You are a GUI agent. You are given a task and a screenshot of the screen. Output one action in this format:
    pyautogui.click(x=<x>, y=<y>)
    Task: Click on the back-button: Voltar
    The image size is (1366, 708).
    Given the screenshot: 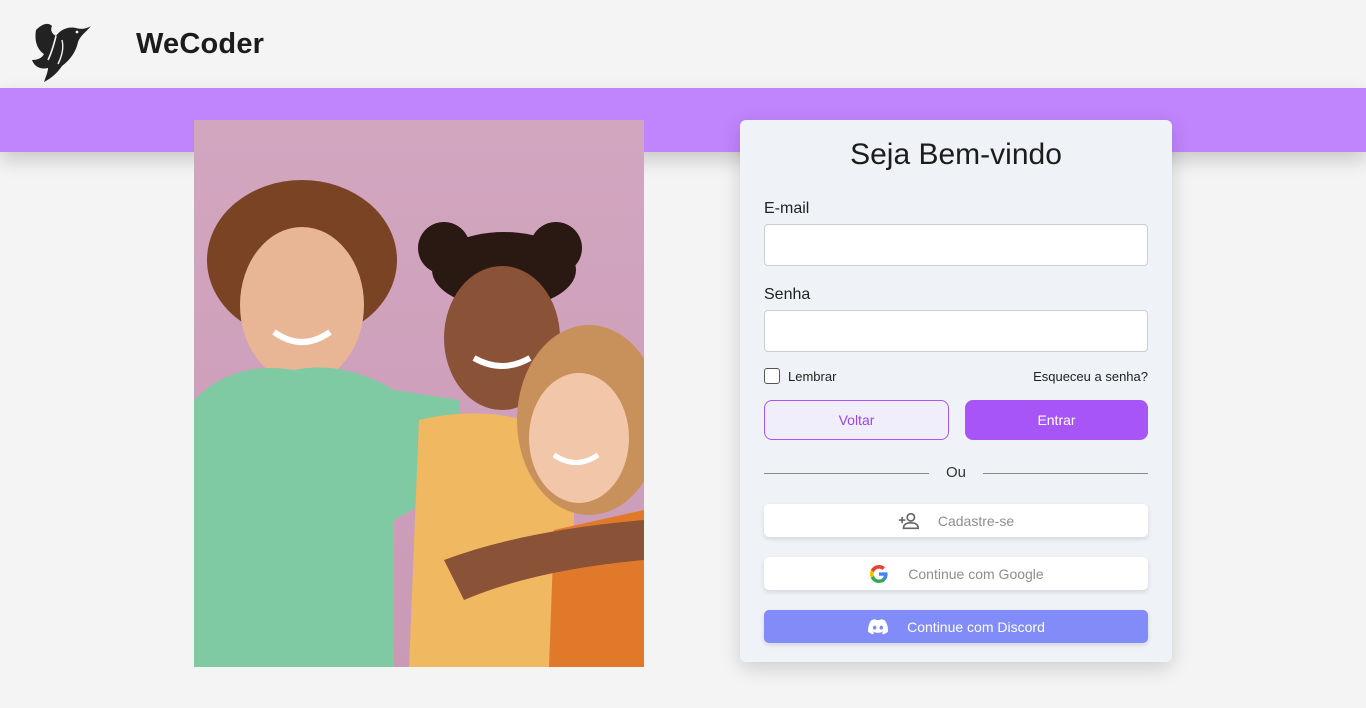 What is the action you would take?
    pyautogui.click(x=856, y=420)
    